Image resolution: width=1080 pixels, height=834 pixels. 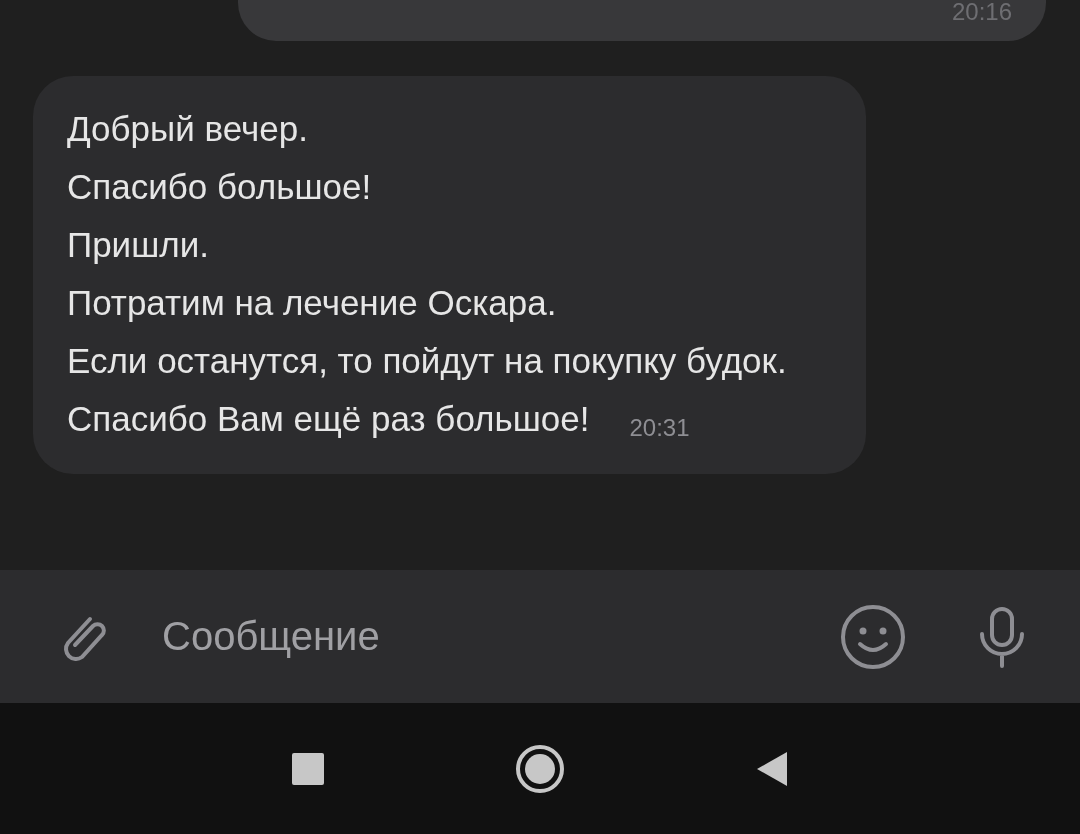 I want to click on back-icon, so click(x=772, y=768).